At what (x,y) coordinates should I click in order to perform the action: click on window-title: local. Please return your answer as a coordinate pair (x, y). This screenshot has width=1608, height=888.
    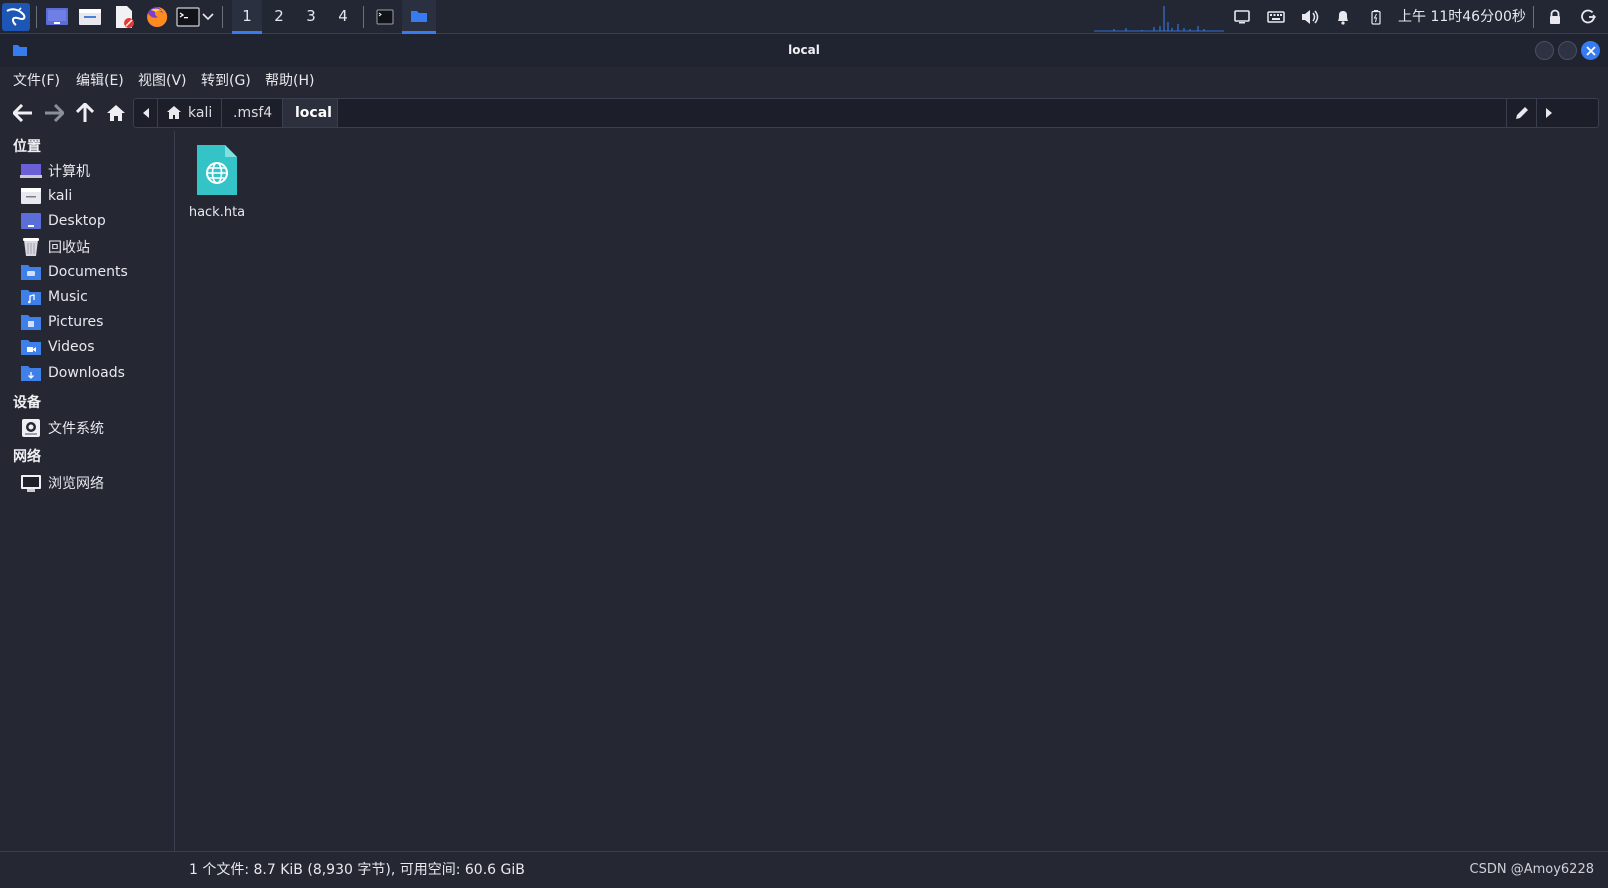
    Looking at the image, I should click on (804, 50).